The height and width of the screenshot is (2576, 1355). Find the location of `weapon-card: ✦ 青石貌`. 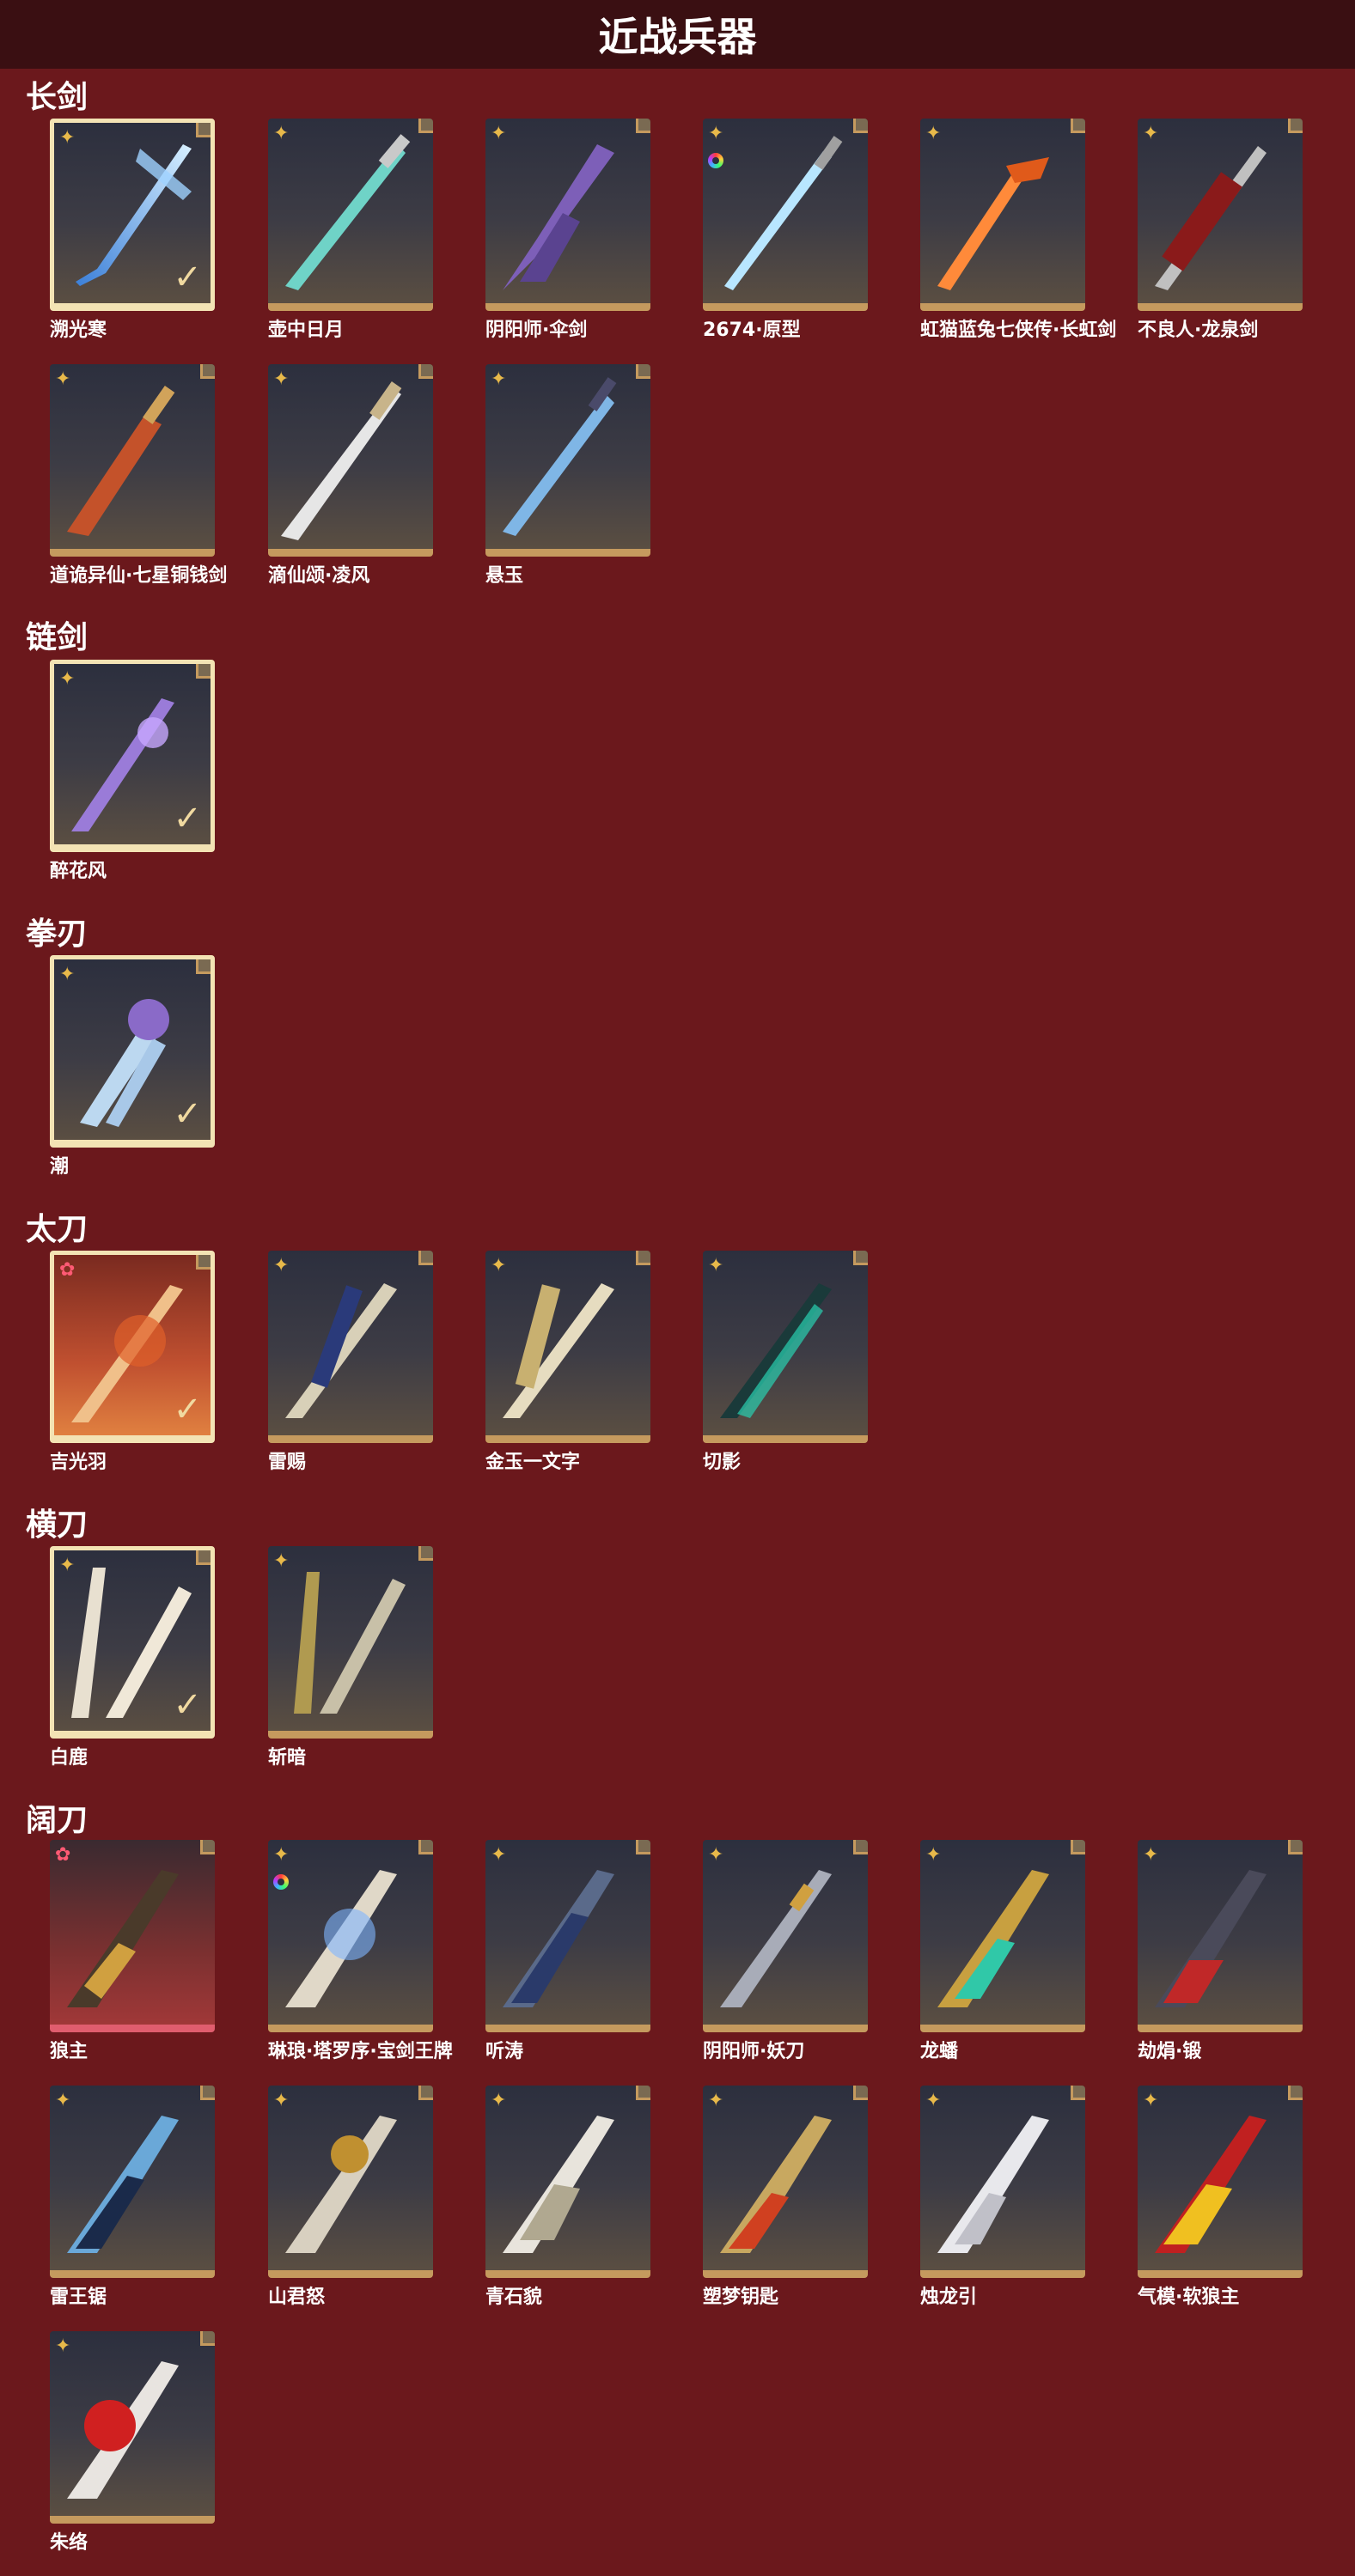

weapon-card: ✦ 青石貌 is located at coordinates (567, 2197).